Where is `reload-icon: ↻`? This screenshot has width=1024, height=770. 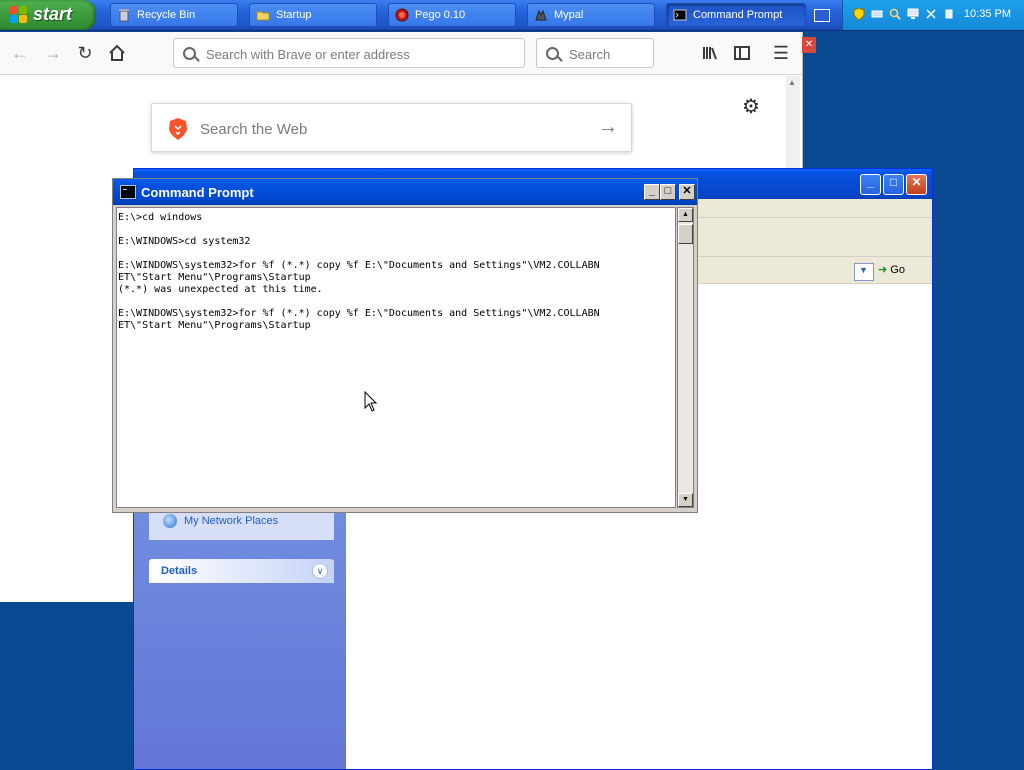
reload-icon: ↻ is located at coordinates (85, 53).